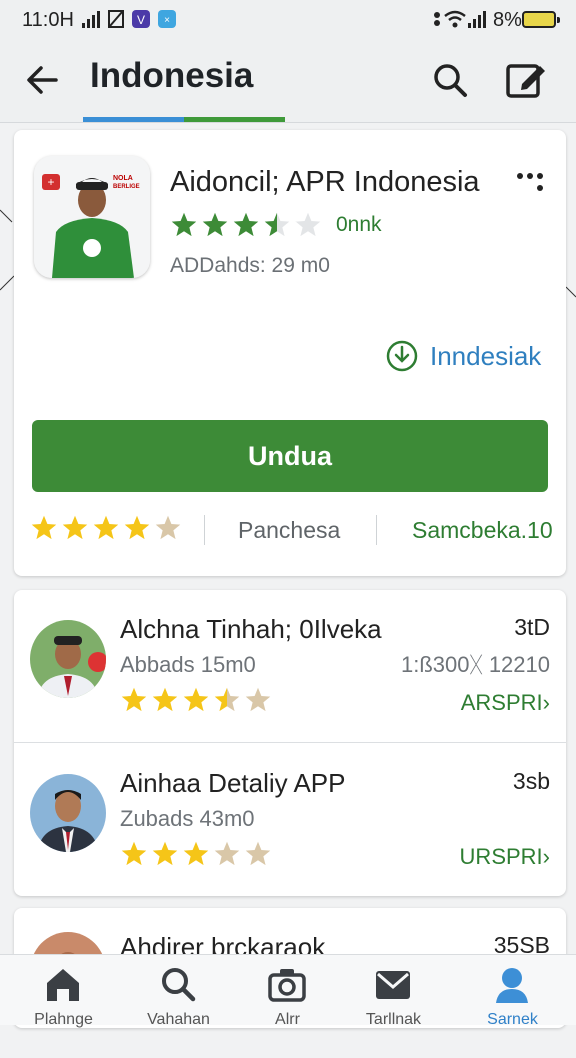 The height and width of the screenshot is (1058, 576). Describe the element at coordinates (92, 217) in the screenshot. I see `app-icon: + NOLA BERLIGE` at that location.